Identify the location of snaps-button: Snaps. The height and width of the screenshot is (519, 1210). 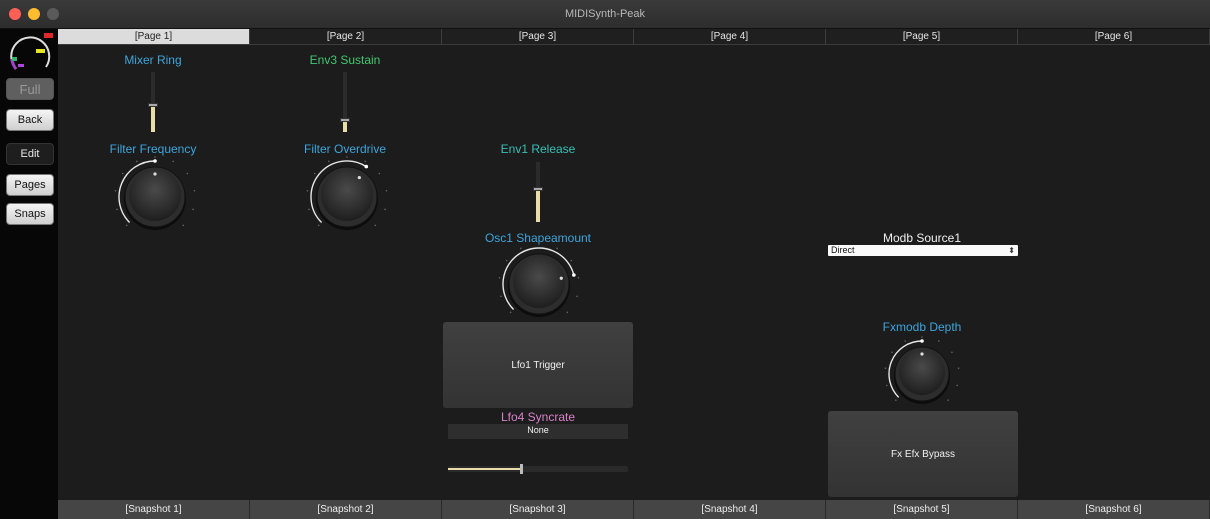
(30, 214).